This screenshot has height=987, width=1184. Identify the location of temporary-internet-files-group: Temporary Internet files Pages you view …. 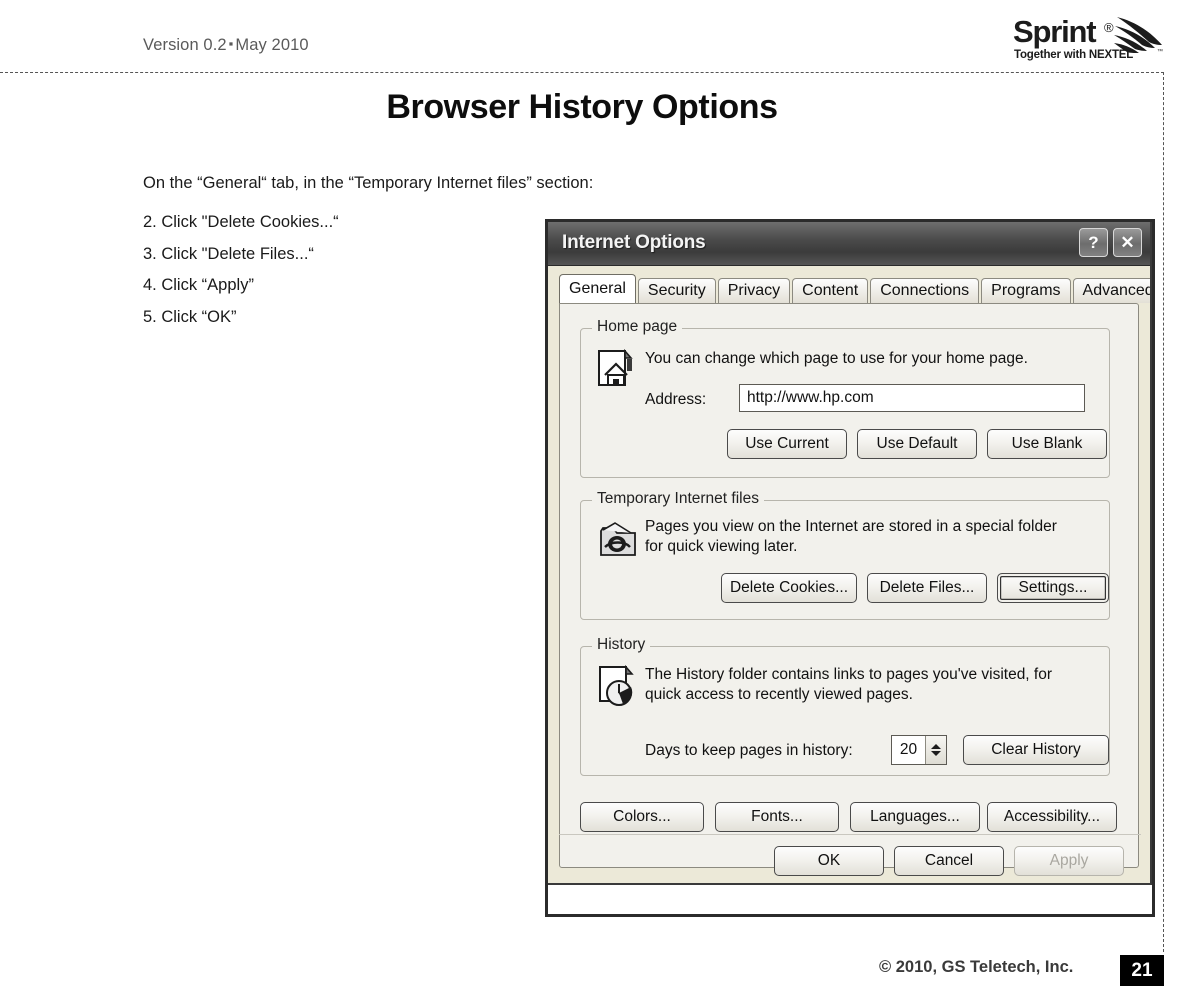
(845, 555).